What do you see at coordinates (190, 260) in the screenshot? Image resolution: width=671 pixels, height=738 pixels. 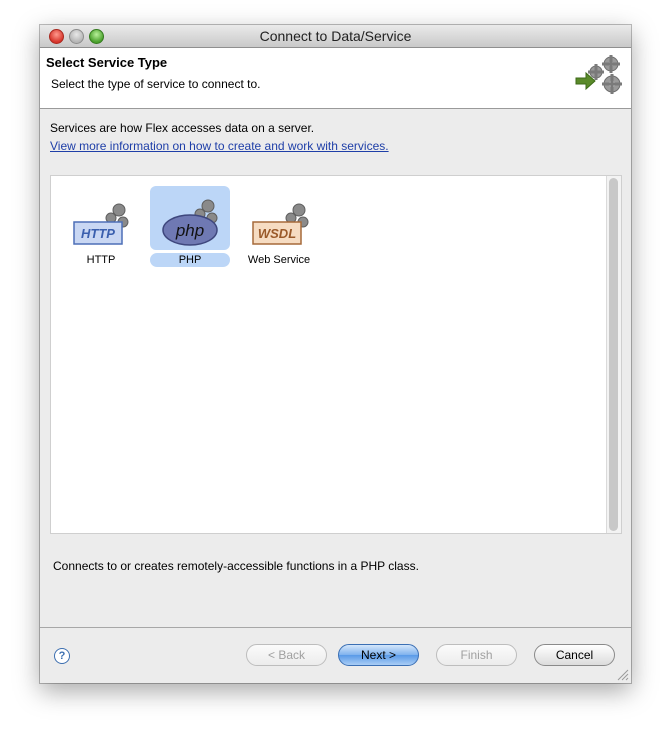 I see `service-label-php: PHP` at bounding box center [190, 260].